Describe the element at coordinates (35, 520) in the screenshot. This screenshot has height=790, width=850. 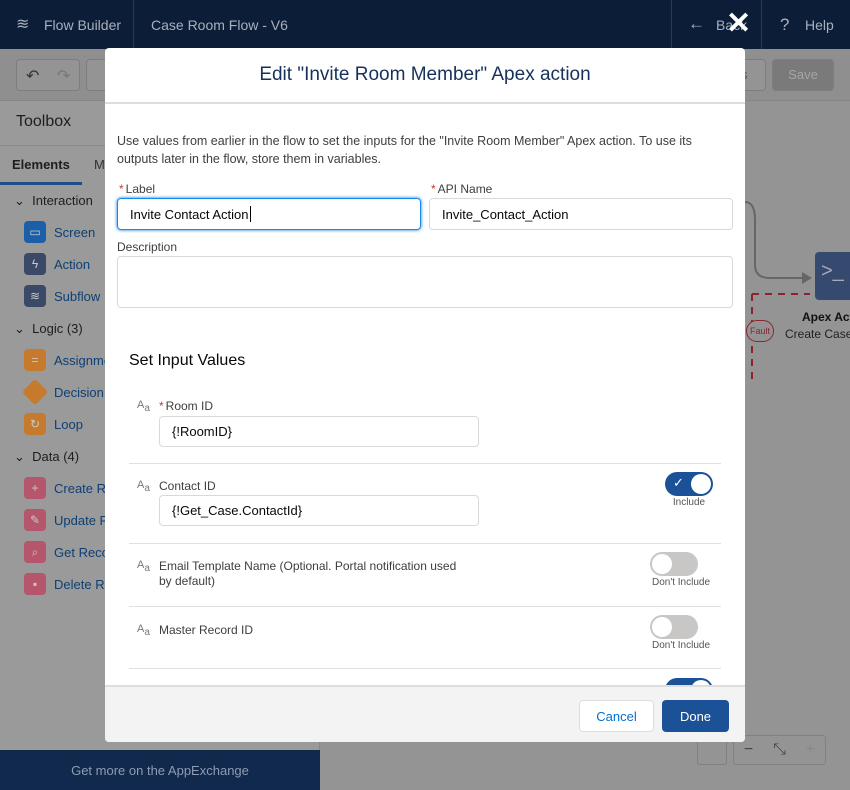
I see `update-records-icon: ✎` at that location.